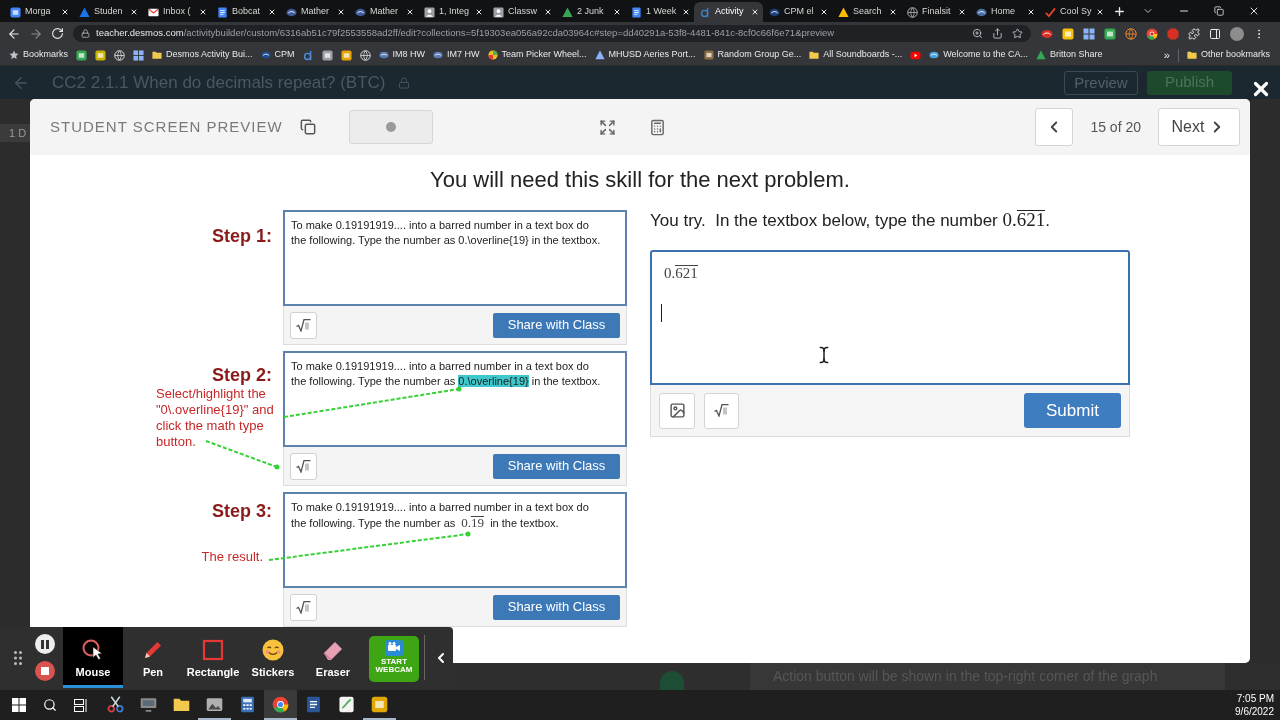  I want to click on side-tab: 1 D, so click(15, 133).